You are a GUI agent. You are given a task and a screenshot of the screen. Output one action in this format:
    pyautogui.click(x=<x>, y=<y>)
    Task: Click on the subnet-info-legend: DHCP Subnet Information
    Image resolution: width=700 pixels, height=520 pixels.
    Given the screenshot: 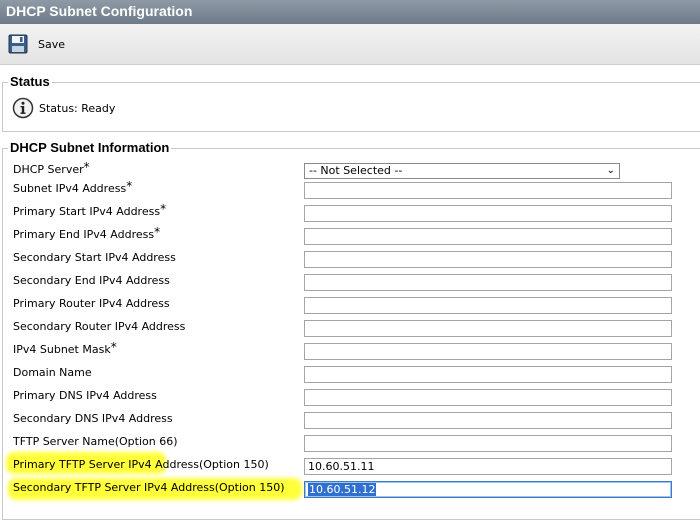 What is the action you would take?
    pyautogui.click(x=90, y=147)
    